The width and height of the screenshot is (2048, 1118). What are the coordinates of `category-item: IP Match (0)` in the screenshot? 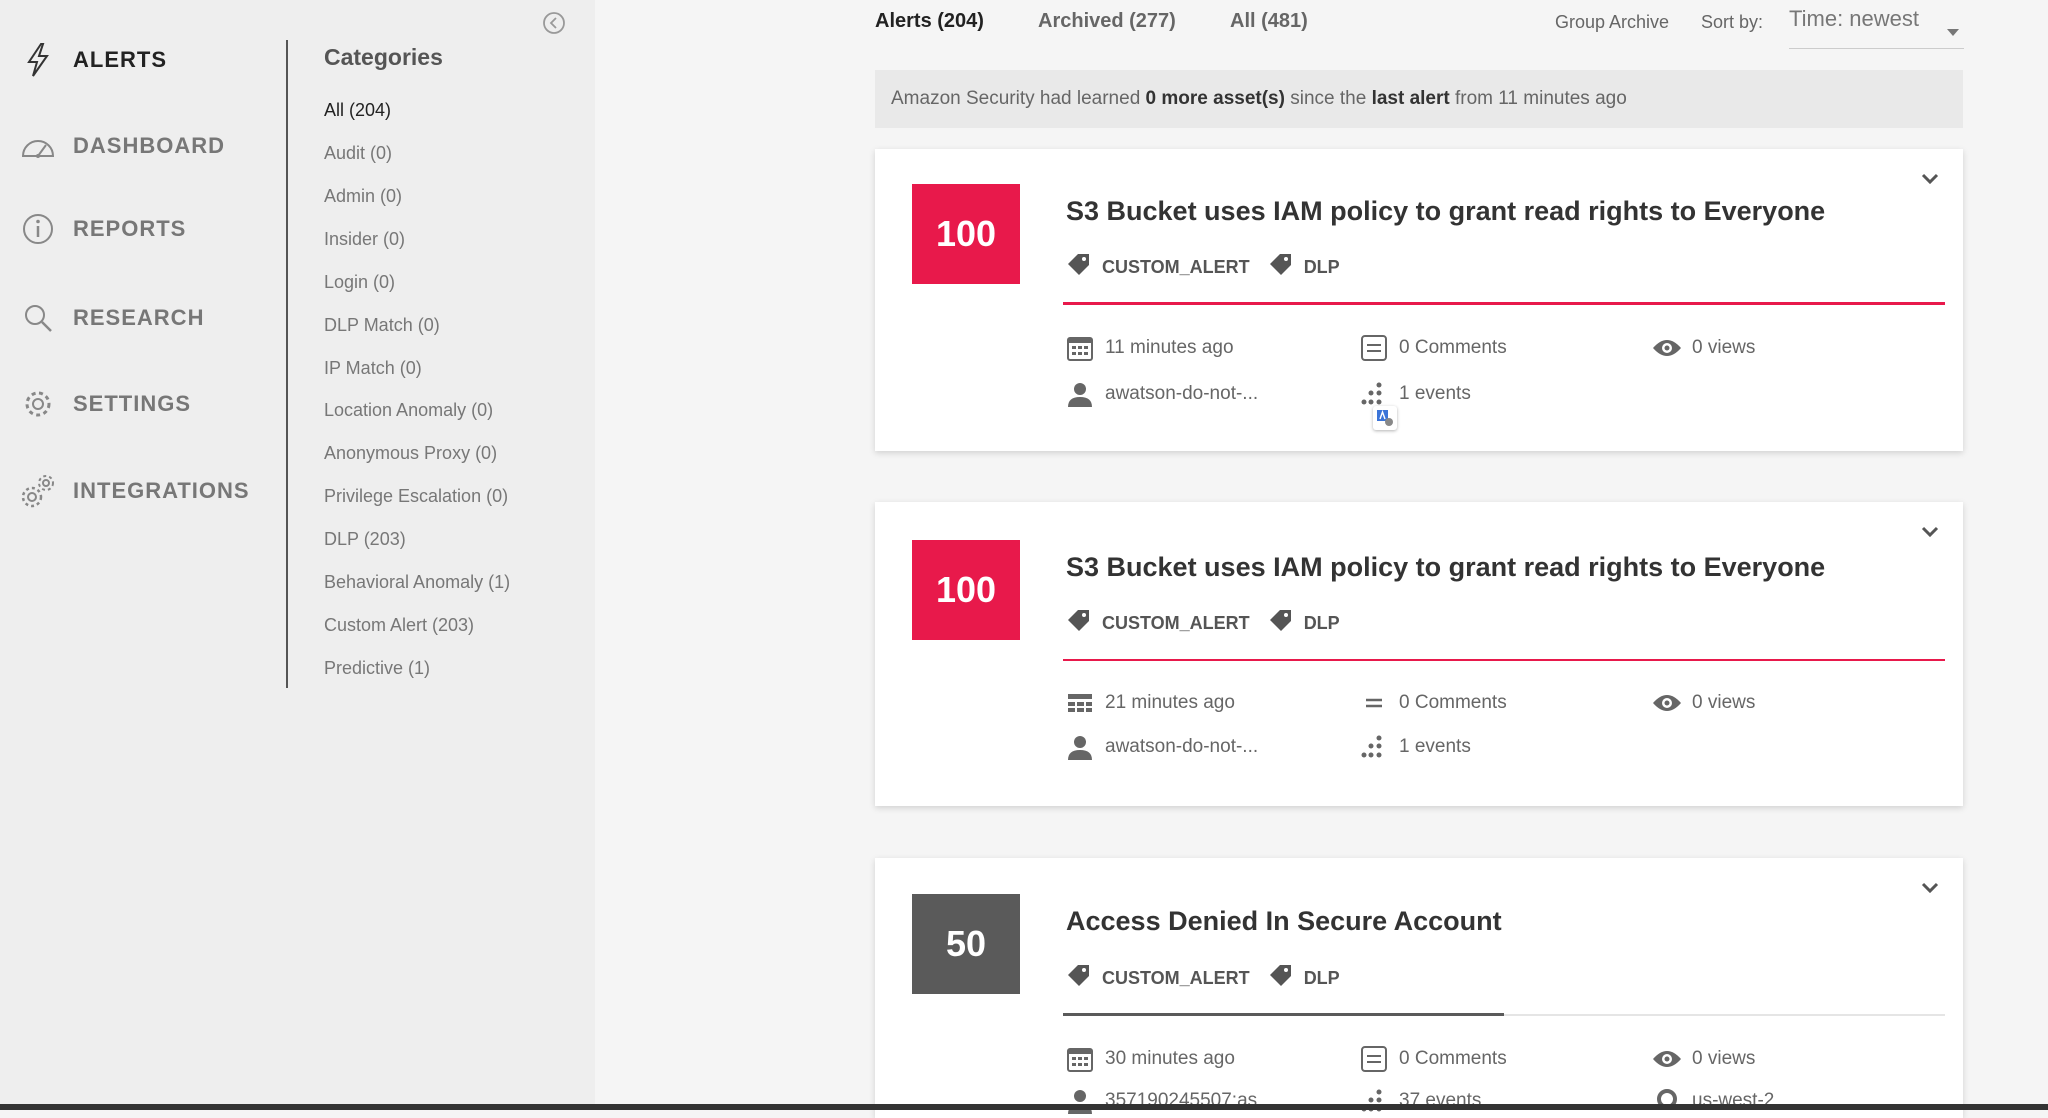 It's located at (373, 368).